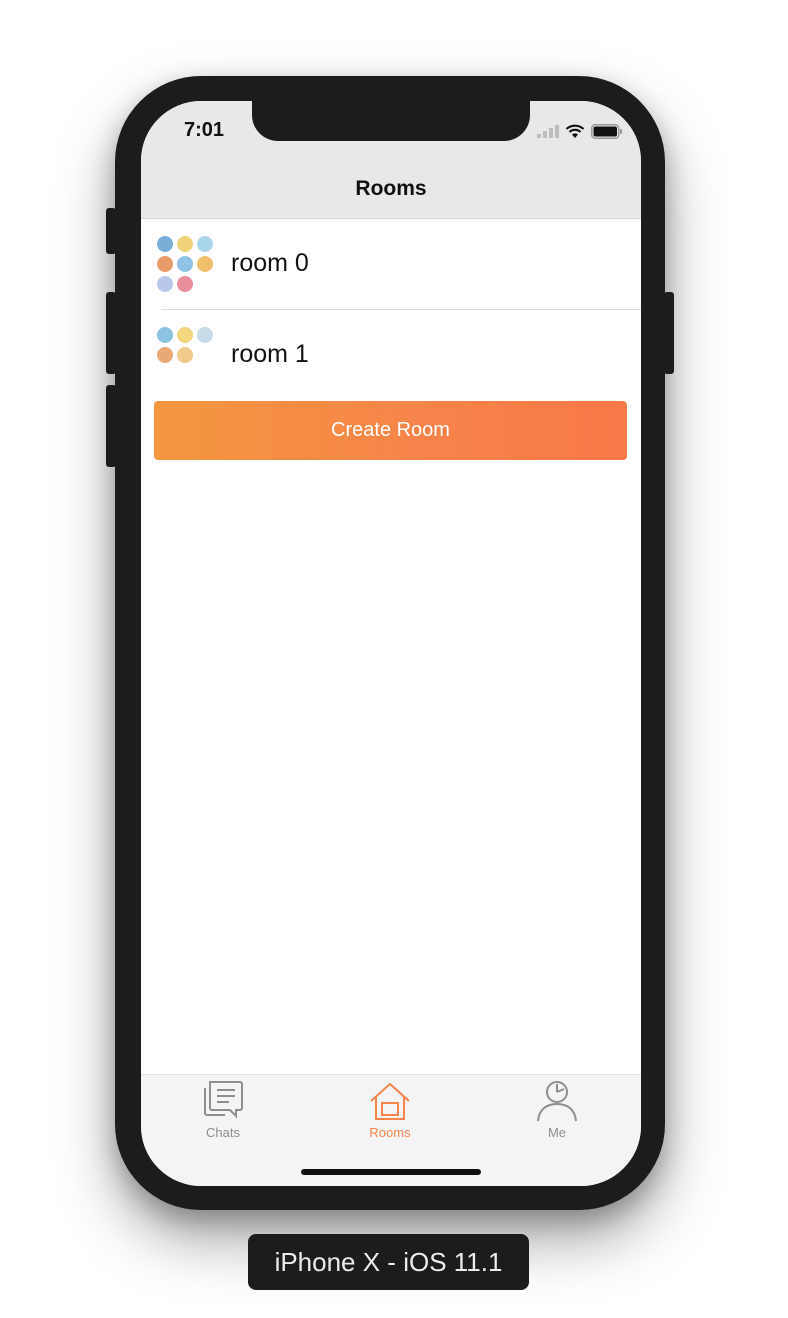  I want to click on tab-bar: Chats Rooms Me, so click(391, 1130).